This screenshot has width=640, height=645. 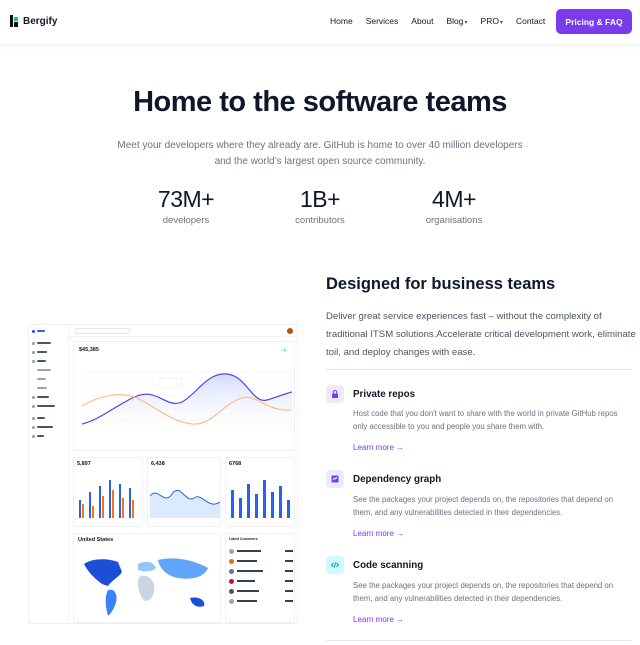 I want to click on stat-contributors: 1B+ contributors, so click(x=320, y=206).